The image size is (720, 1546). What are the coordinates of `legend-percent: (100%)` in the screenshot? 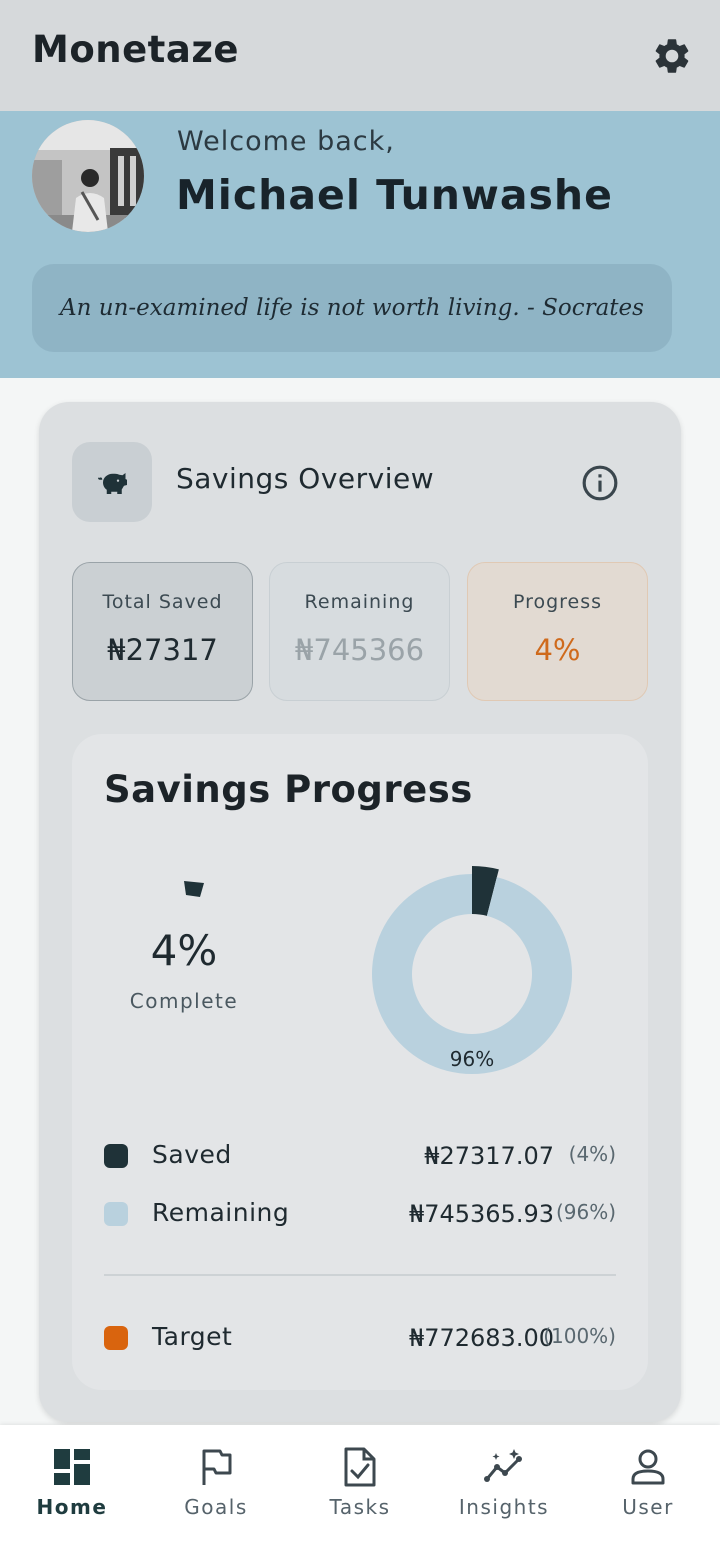 It's located at (579, 1336).